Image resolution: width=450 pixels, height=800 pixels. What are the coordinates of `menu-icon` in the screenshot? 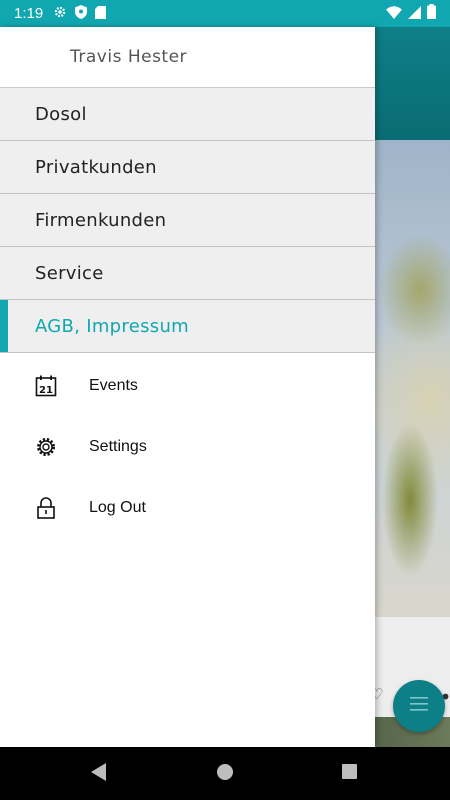 It's located at (419, 706).